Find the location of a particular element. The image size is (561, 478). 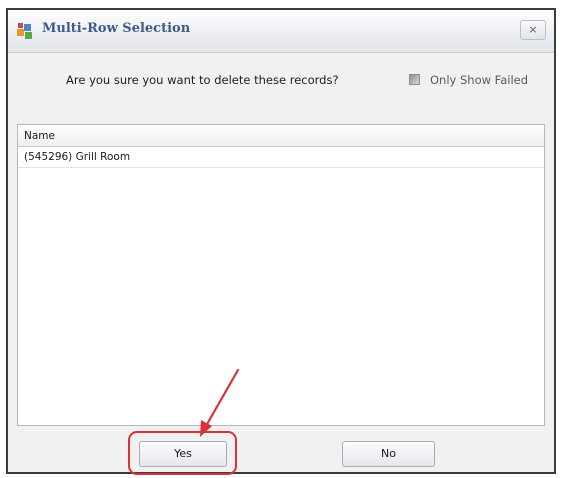

no-button: No is located at coordinates (388, 454).